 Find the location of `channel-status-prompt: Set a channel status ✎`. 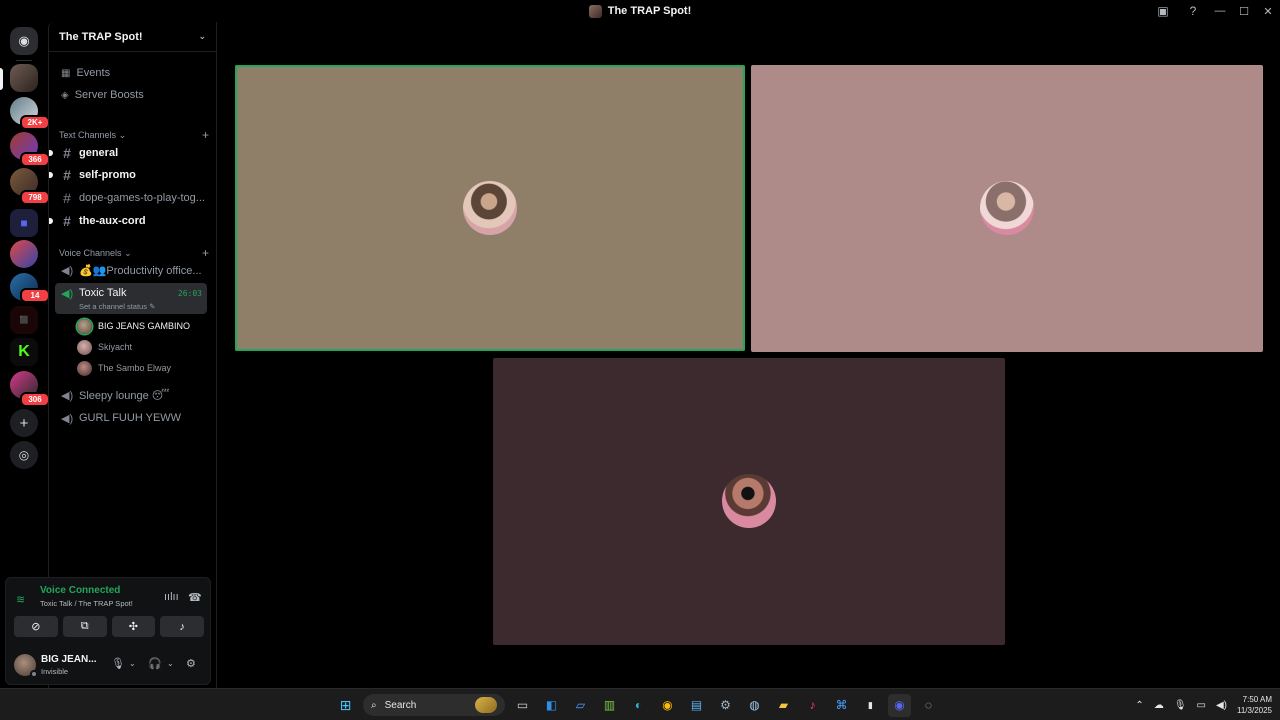

channel-status-prompt: Set a channel status ✎ is located at coordinates (117, 306).